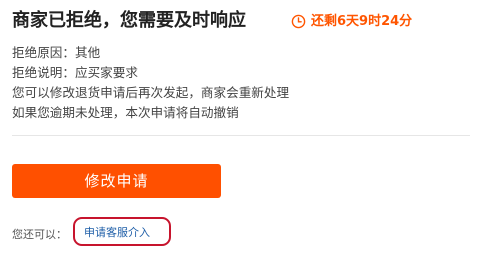 The image size is (477, 259). What do you see at coordinates (241, 135) in the screenshot?
I see `divider` at bounding box center [241, 135].